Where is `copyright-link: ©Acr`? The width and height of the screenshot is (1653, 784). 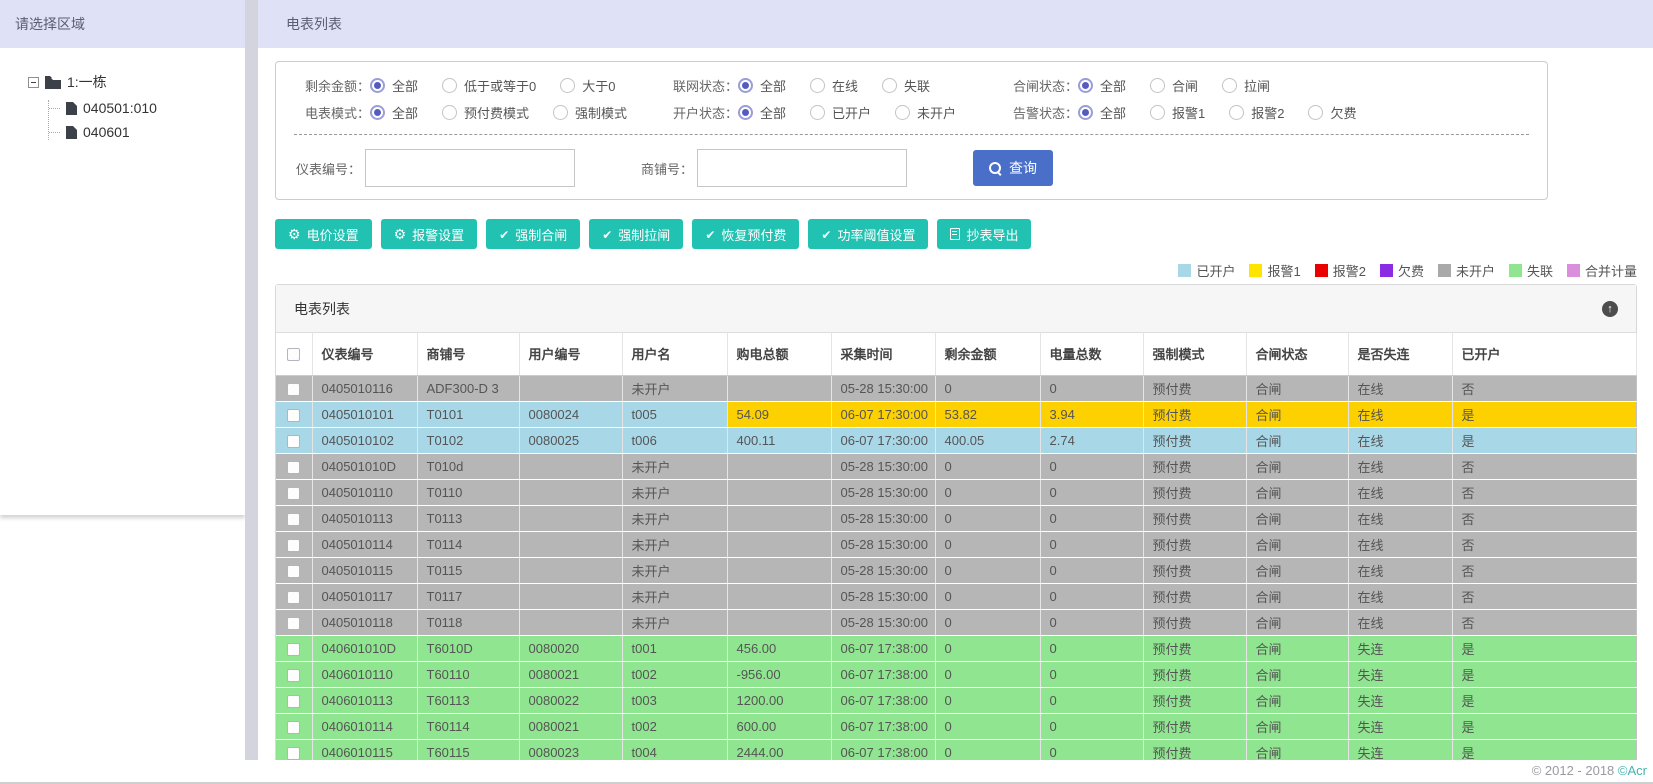 copyright-link: ©Acr is located at coordinates (1632, 770).